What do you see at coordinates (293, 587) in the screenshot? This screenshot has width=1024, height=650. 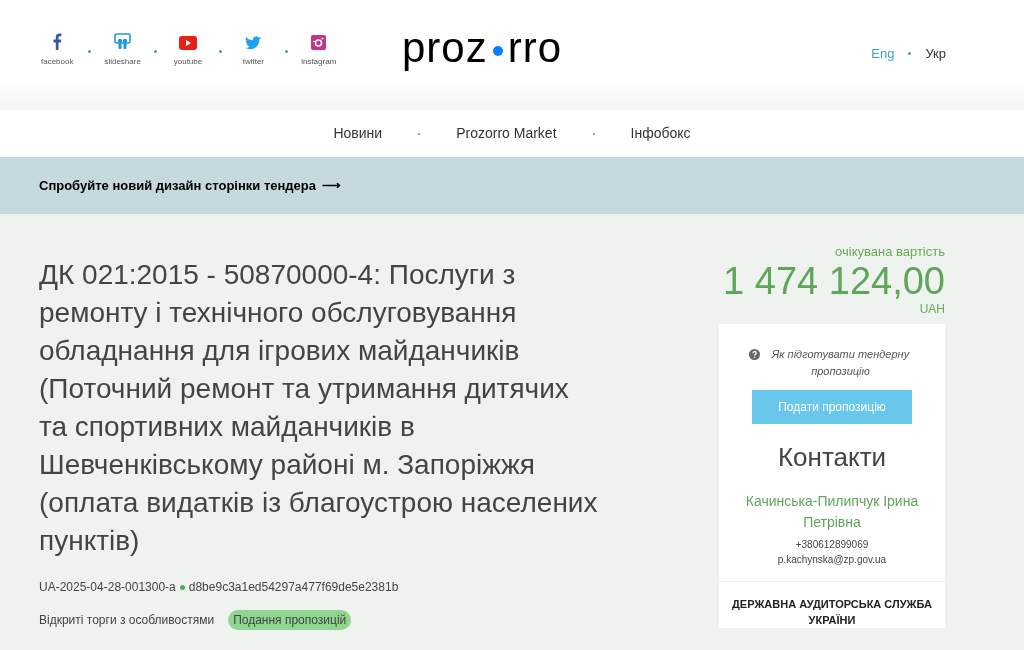 I see `tender-hash: d8be9c3a1ed54297a477f69de5e2381b` at bounding box center [293, 587].